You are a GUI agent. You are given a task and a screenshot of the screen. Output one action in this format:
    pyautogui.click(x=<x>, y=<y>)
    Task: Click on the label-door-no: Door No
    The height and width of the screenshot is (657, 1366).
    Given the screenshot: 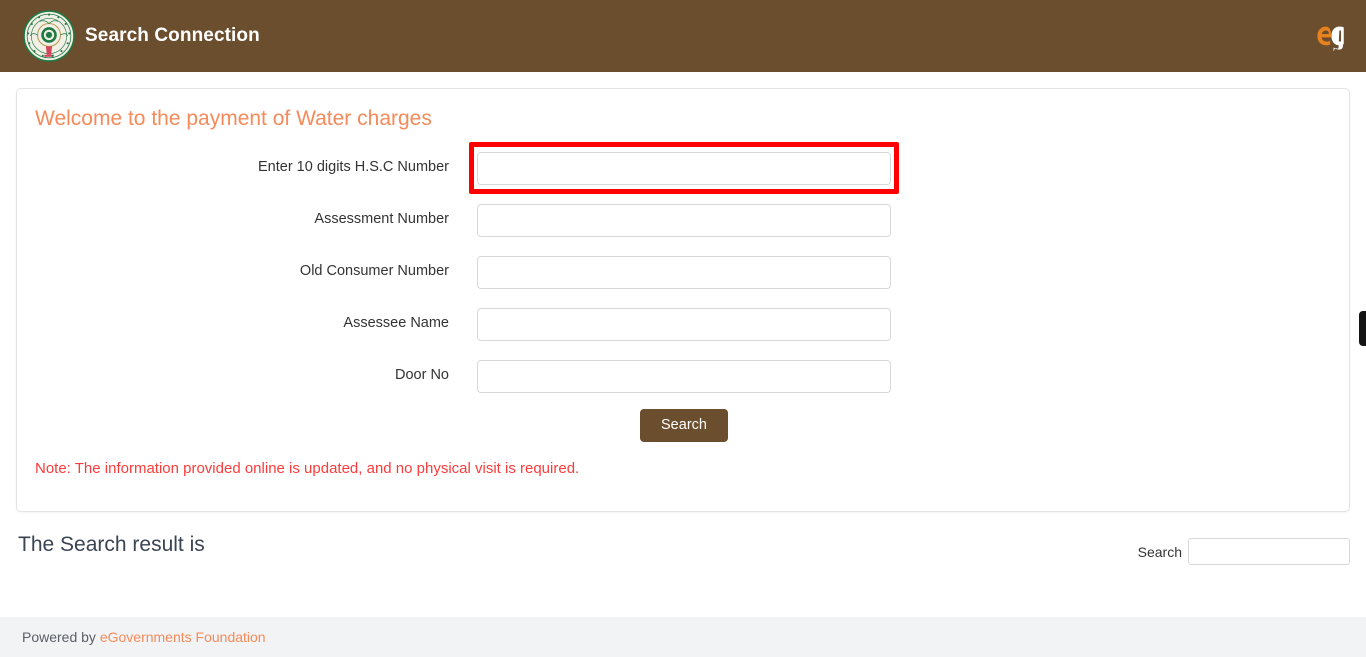 What is the action you would take?
    pyautogui.click(x=422, y=375)
    